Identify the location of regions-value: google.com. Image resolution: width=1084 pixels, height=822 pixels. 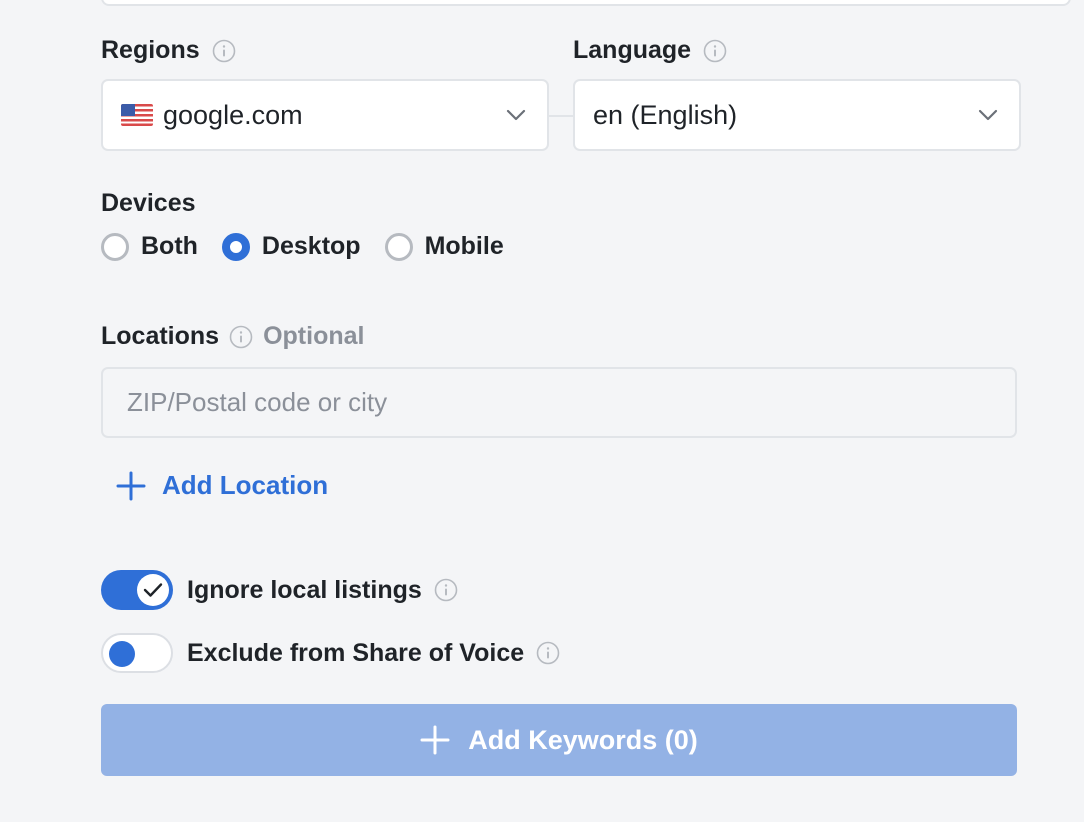
(233, 114).